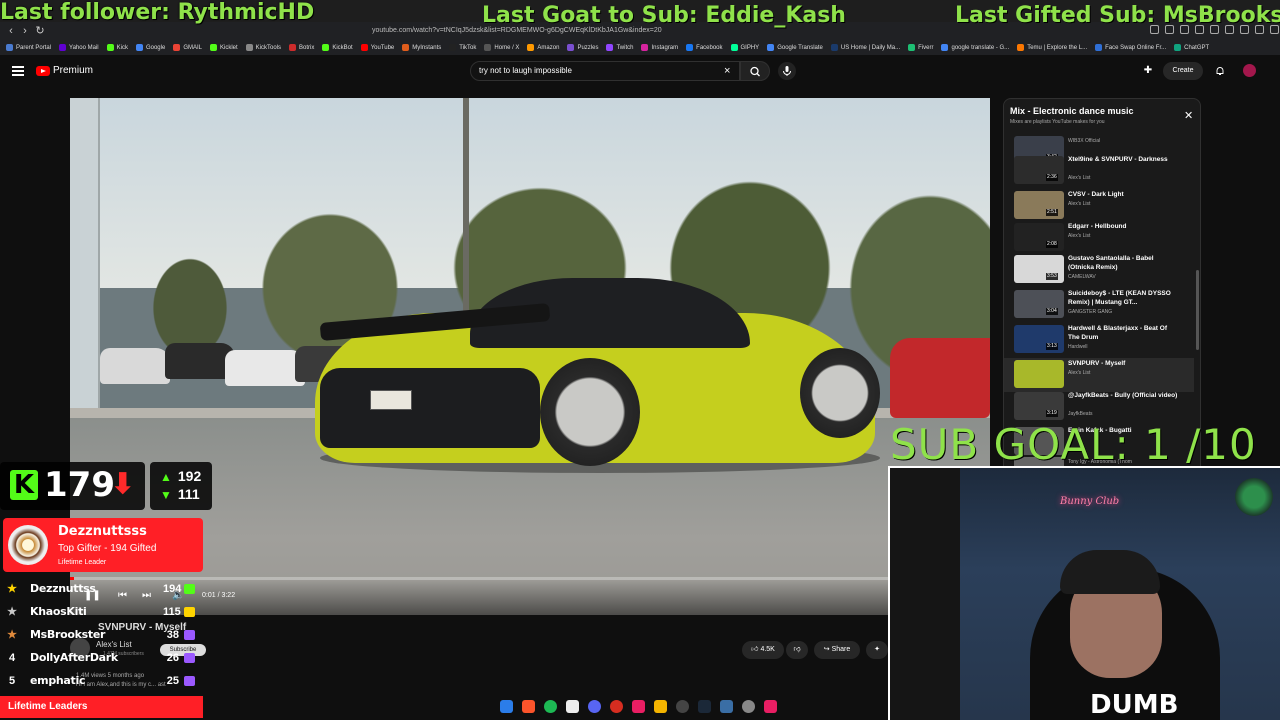 The height and width of the screenshot is (720, 1280). Describe the element at coordinates (73, 71) in the screenshot. I see `youtube-premium-label: Premium` at that location.